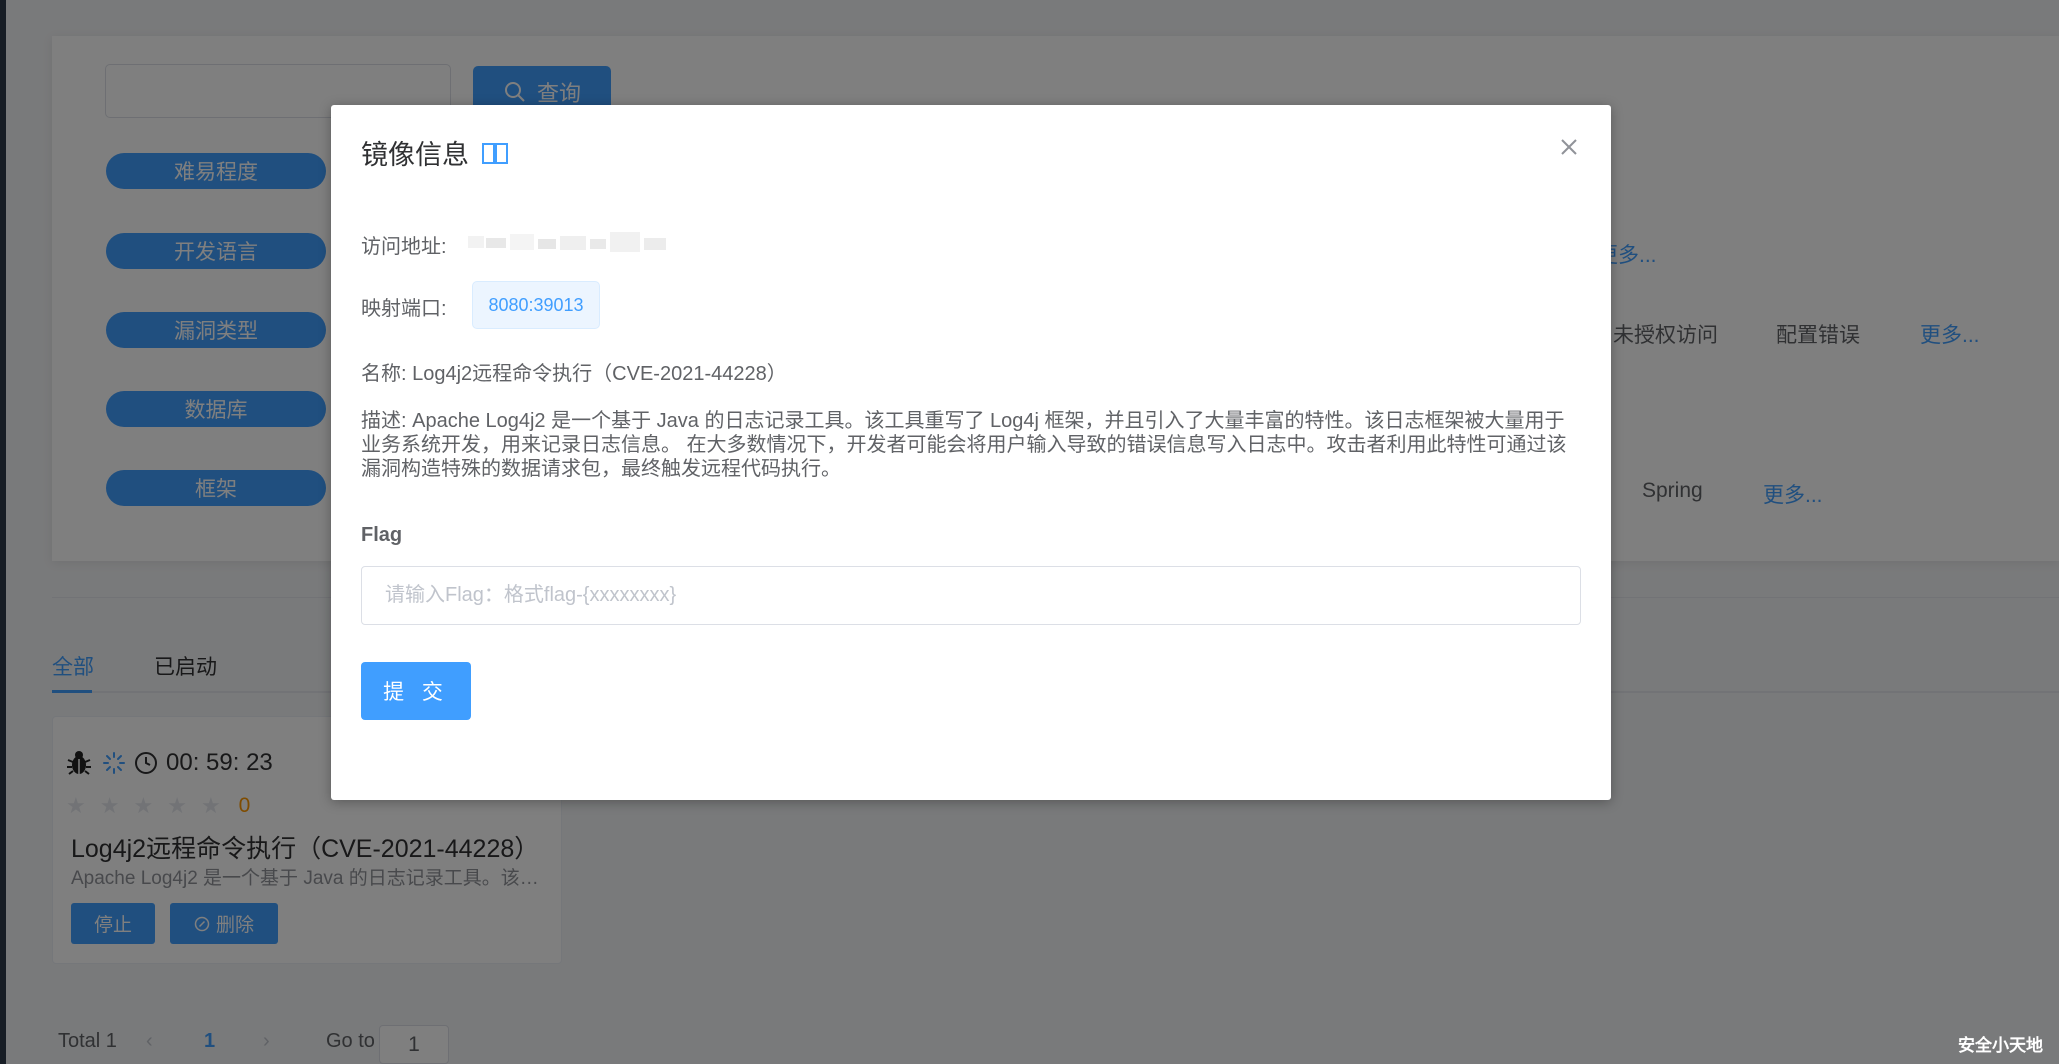 The image size is (2059, 1064). I want to click on submit-button: 提 交, so click(416, 691).